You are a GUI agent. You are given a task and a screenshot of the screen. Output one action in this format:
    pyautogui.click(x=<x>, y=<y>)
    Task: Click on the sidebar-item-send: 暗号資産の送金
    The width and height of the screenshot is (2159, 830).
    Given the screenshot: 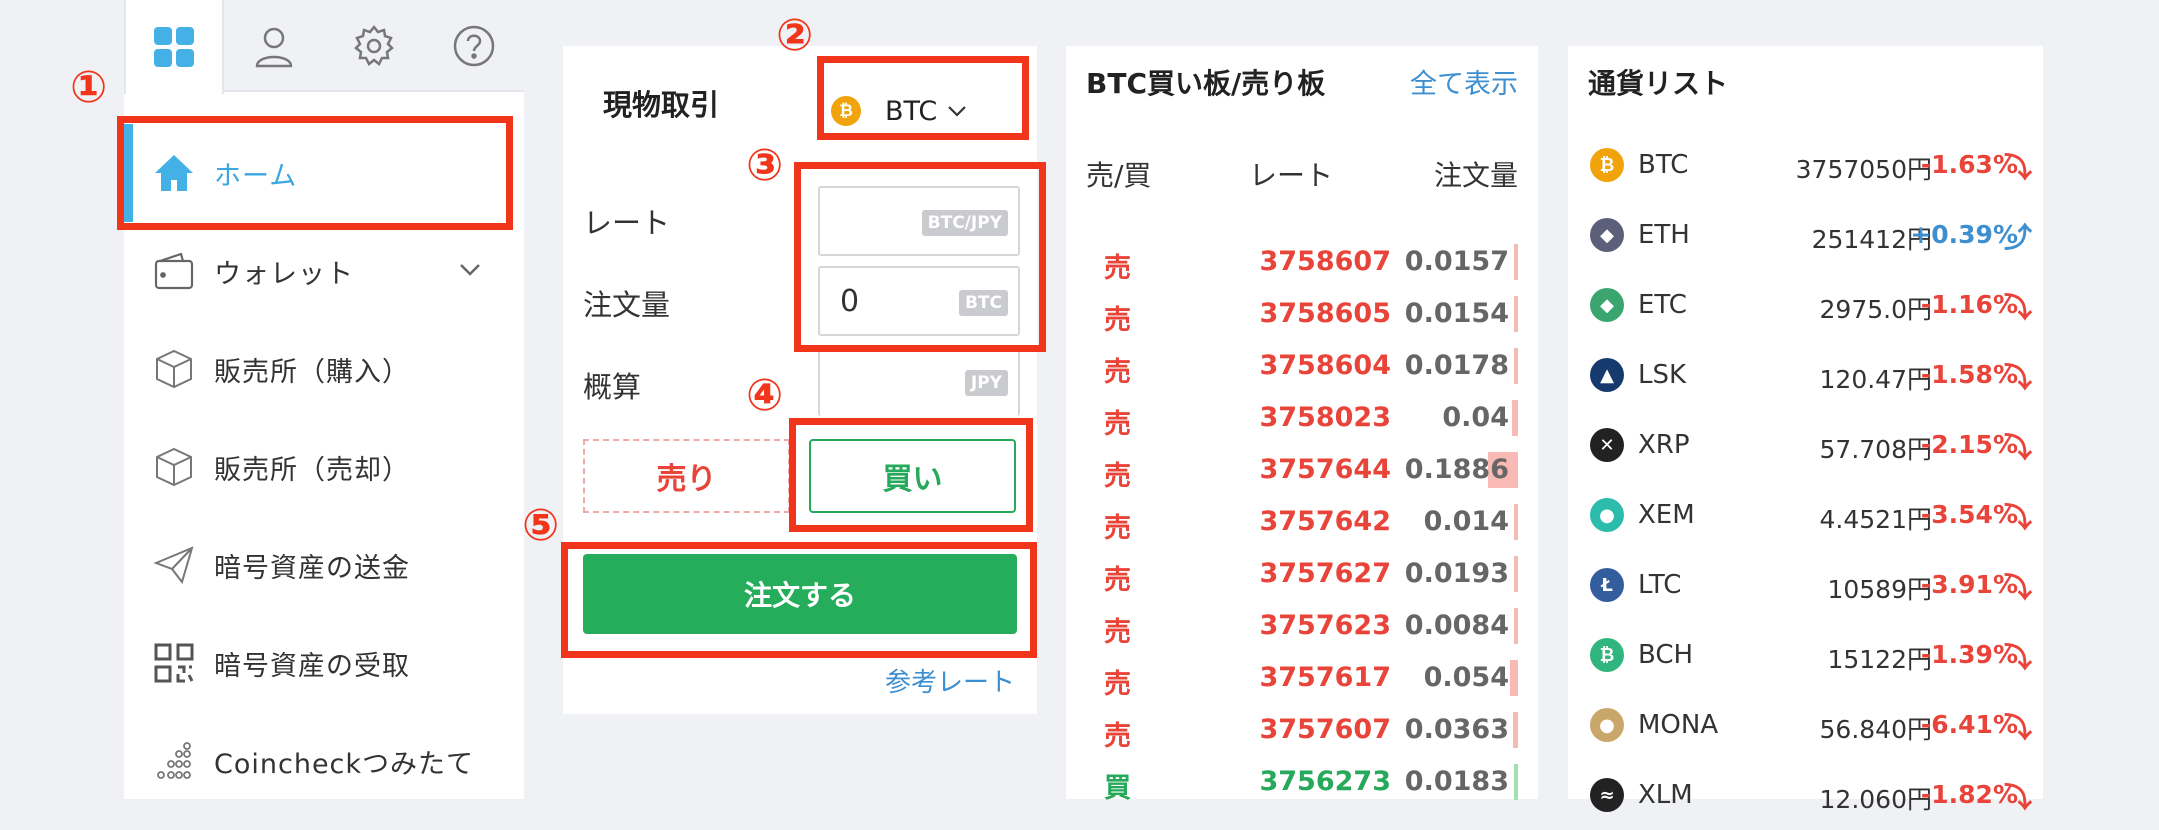 What is the action you would take?
    pyautogui.click(x=324, y=565)
    